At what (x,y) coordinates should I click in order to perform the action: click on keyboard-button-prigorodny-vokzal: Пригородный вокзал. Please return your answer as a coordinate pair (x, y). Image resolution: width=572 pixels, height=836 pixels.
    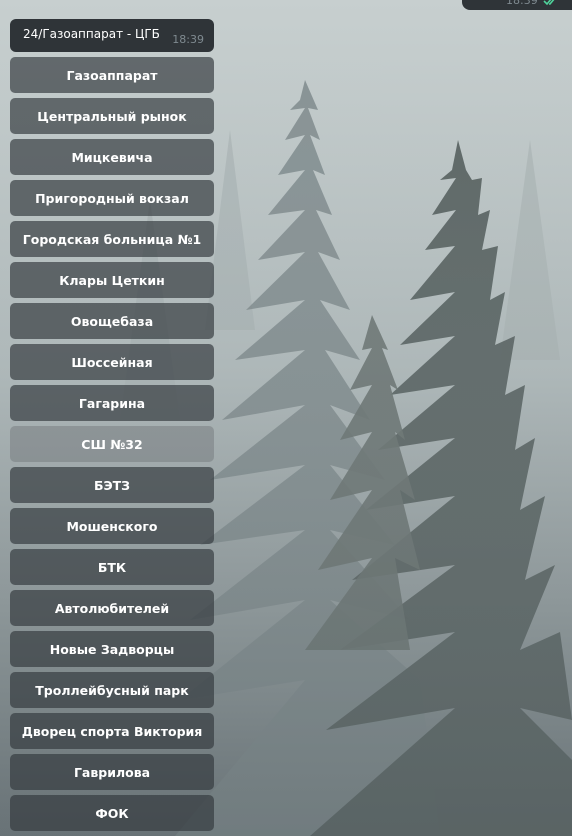
    Looking at the image, I should click on (112, 198).